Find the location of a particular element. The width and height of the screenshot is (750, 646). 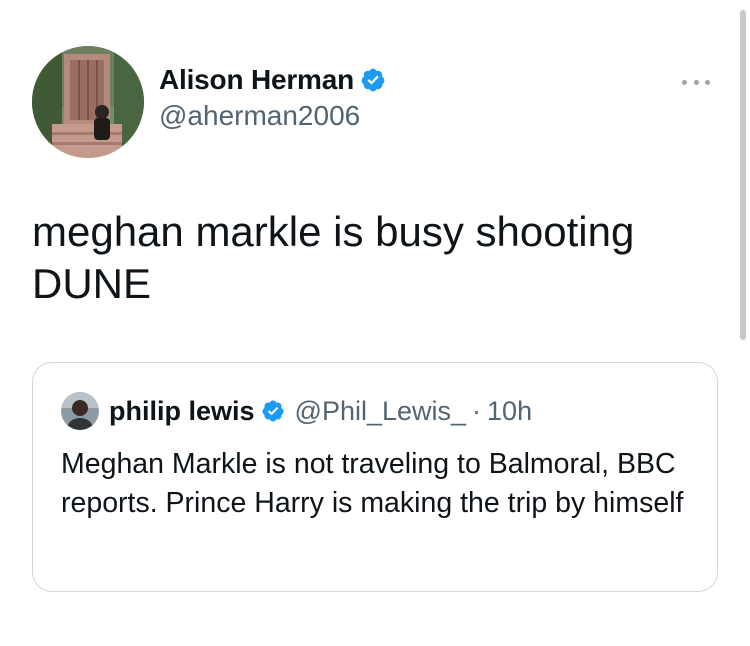

author-block: Alison Herman @aherman2006 is located at coordinates (272, 97).